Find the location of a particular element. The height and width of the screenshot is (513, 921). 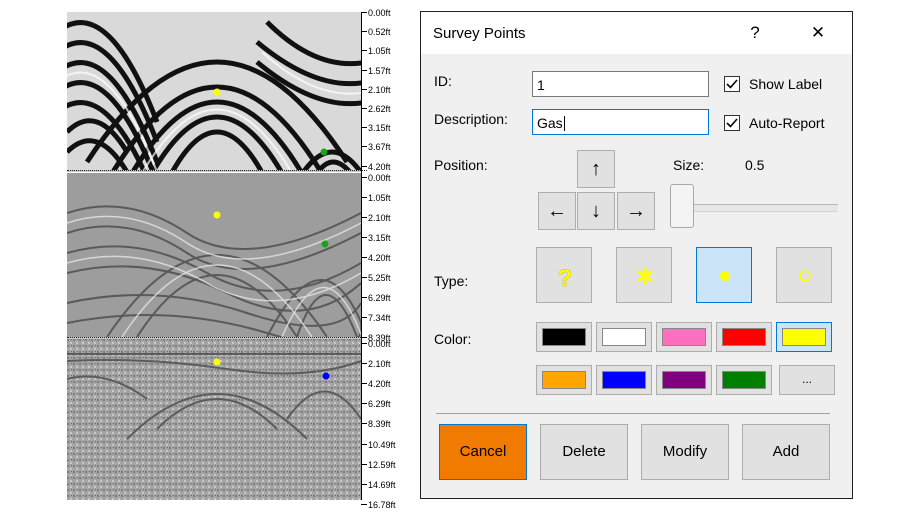

title-bar: Survey Points ? ✕ is located at coordinates (636, 33).